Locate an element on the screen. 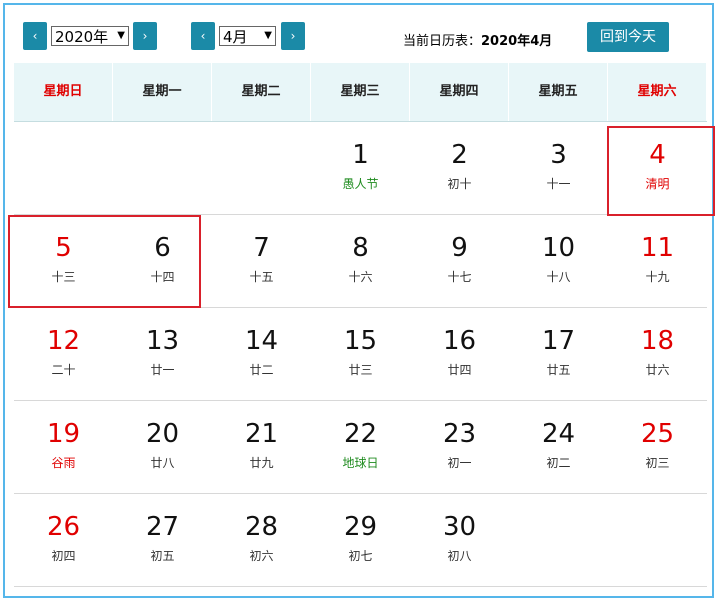 This screenshot has width=720, height=603. lunar-date: 初二 is located at coordinates (558, 463).